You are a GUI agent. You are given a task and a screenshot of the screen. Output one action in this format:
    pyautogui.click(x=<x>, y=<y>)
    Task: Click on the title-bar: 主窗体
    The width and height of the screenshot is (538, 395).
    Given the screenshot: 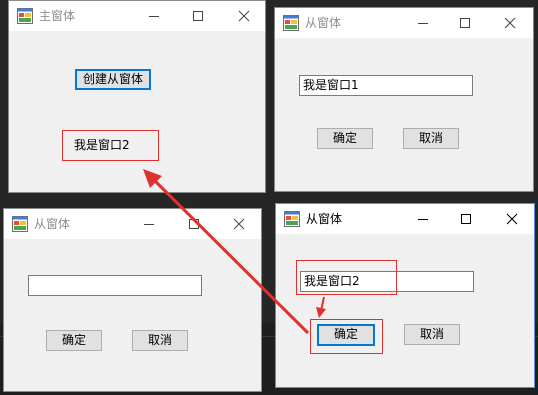 What is the action you would take?
    pyautogui.click(x=137, y=16)
    